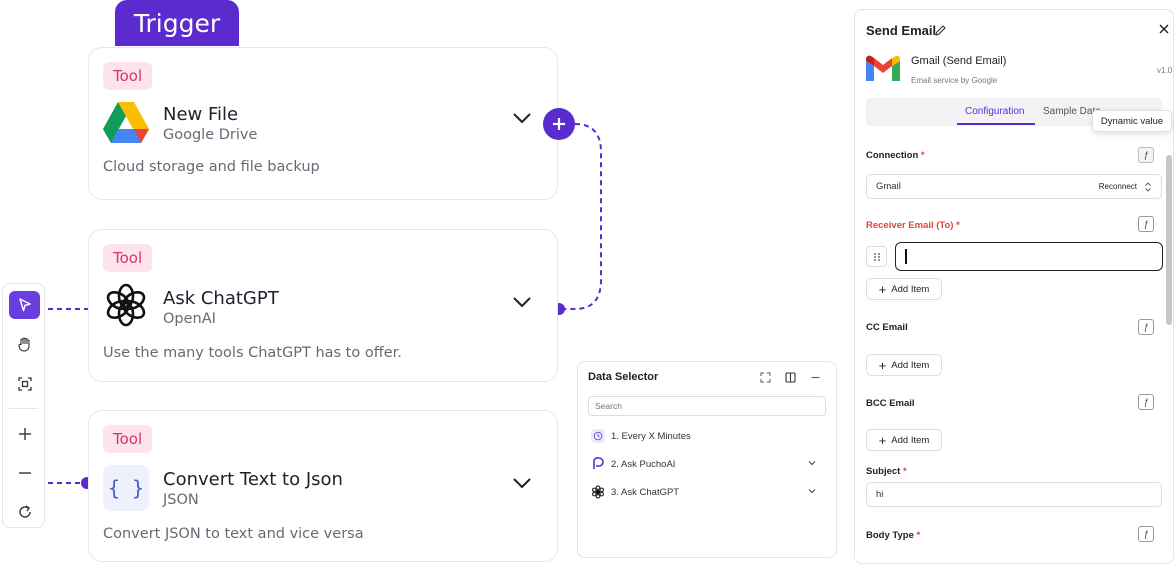  Describe the element at coordinates (708, 492) in the screenshot. I see `data-selector-item: 3. Ask ChatGPT` at that location.